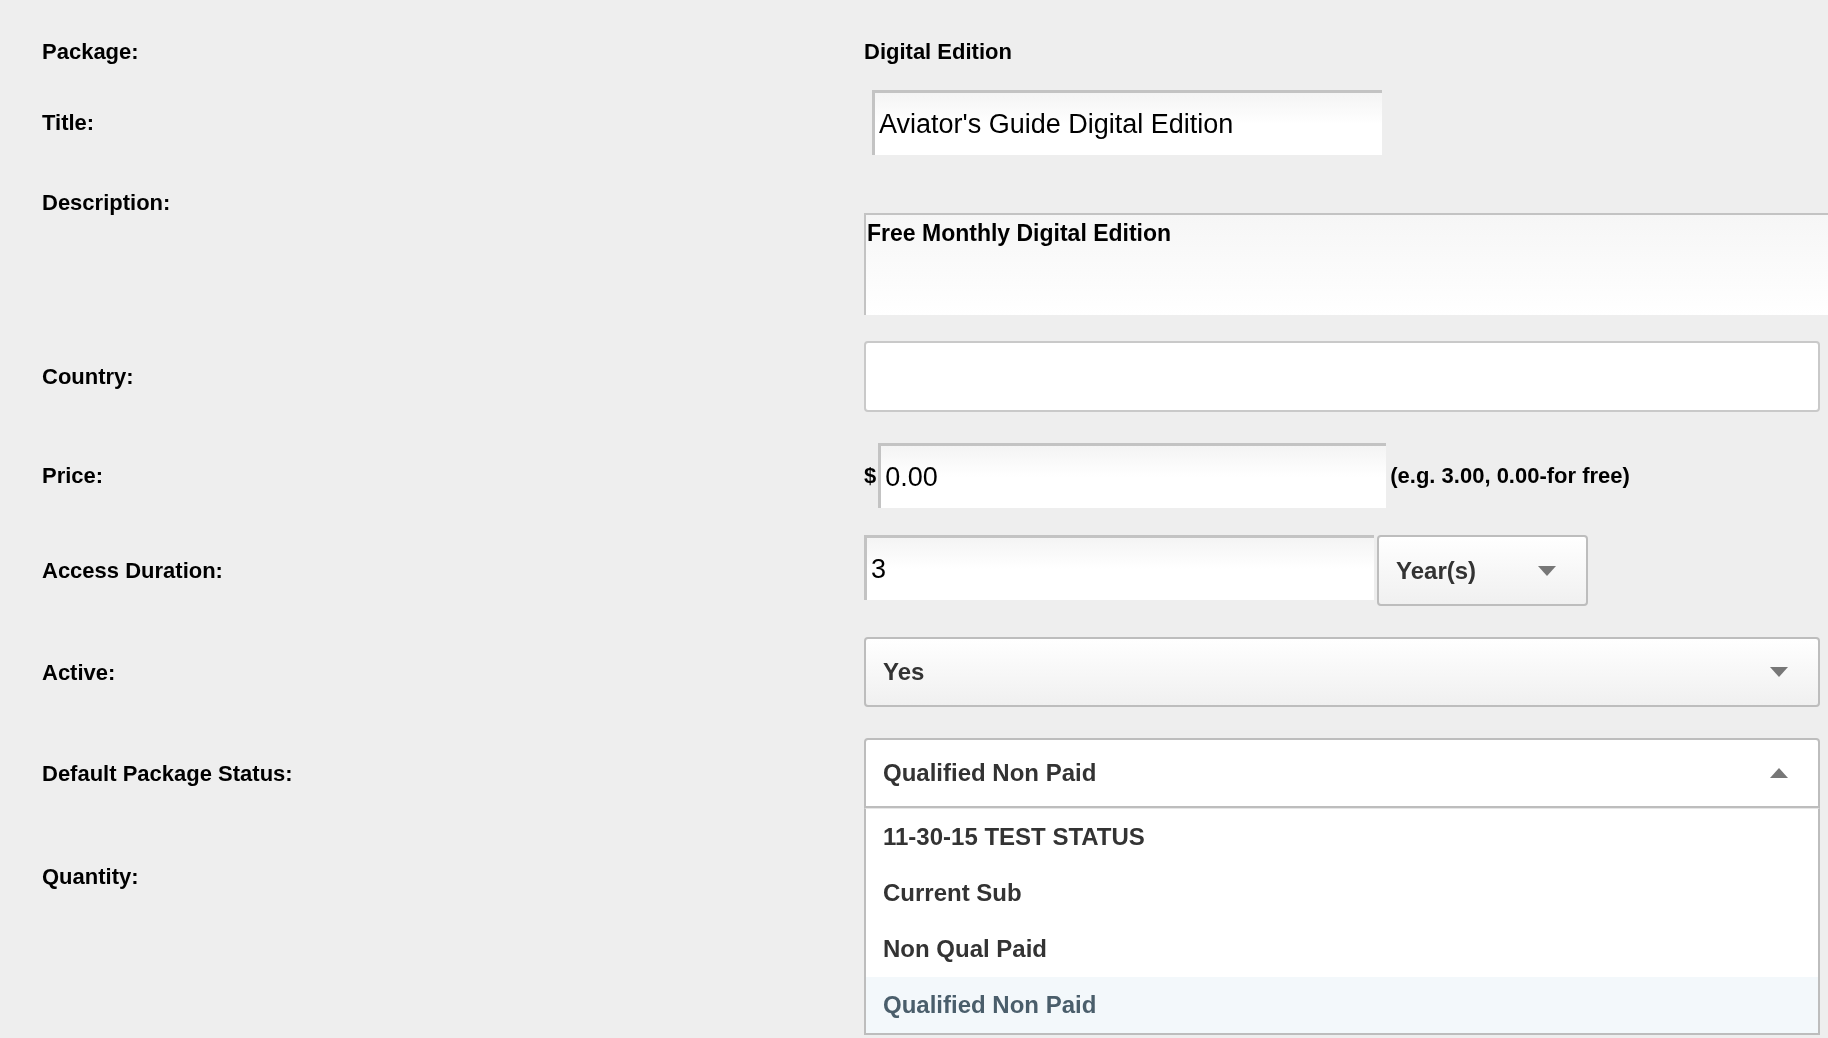 Image resolution: width=1828 pixels, height=1038 pixels. Describe the element at coordinates (90, 51) in the screenshot. I see `field-label: Package:` at that location.